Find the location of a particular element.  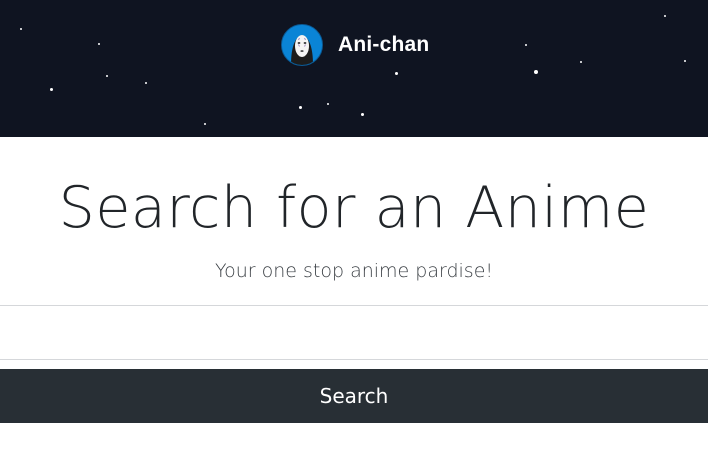

brand: Ani-chan is located at coordinates (355, 45).